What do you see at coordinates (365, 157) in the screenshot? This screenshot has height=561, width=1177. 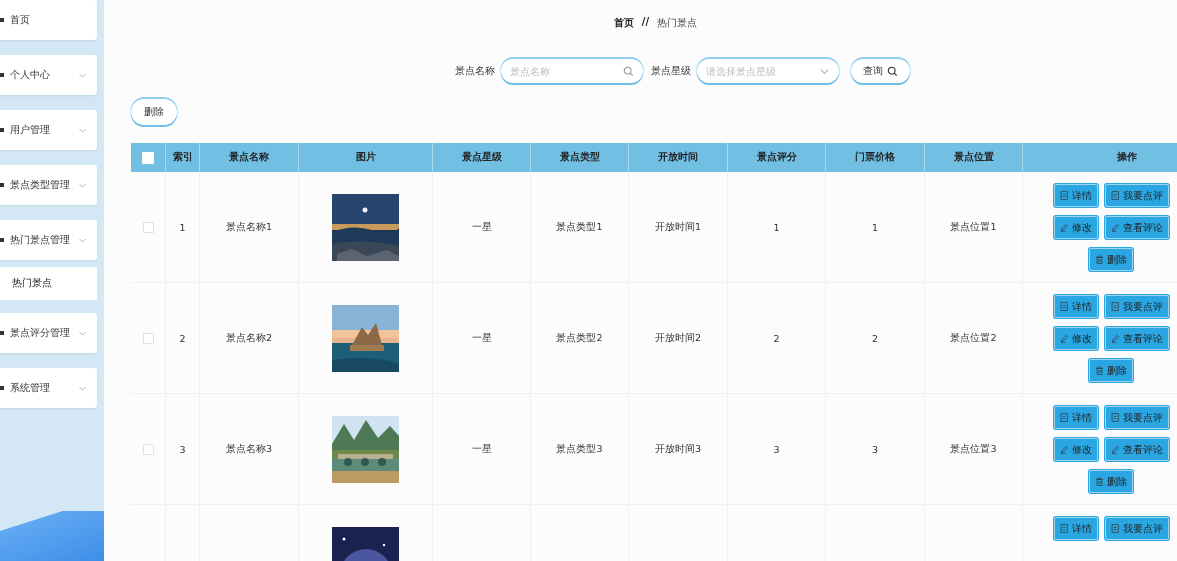 I see `column-header: 图片` at bounding box center [365, 157].